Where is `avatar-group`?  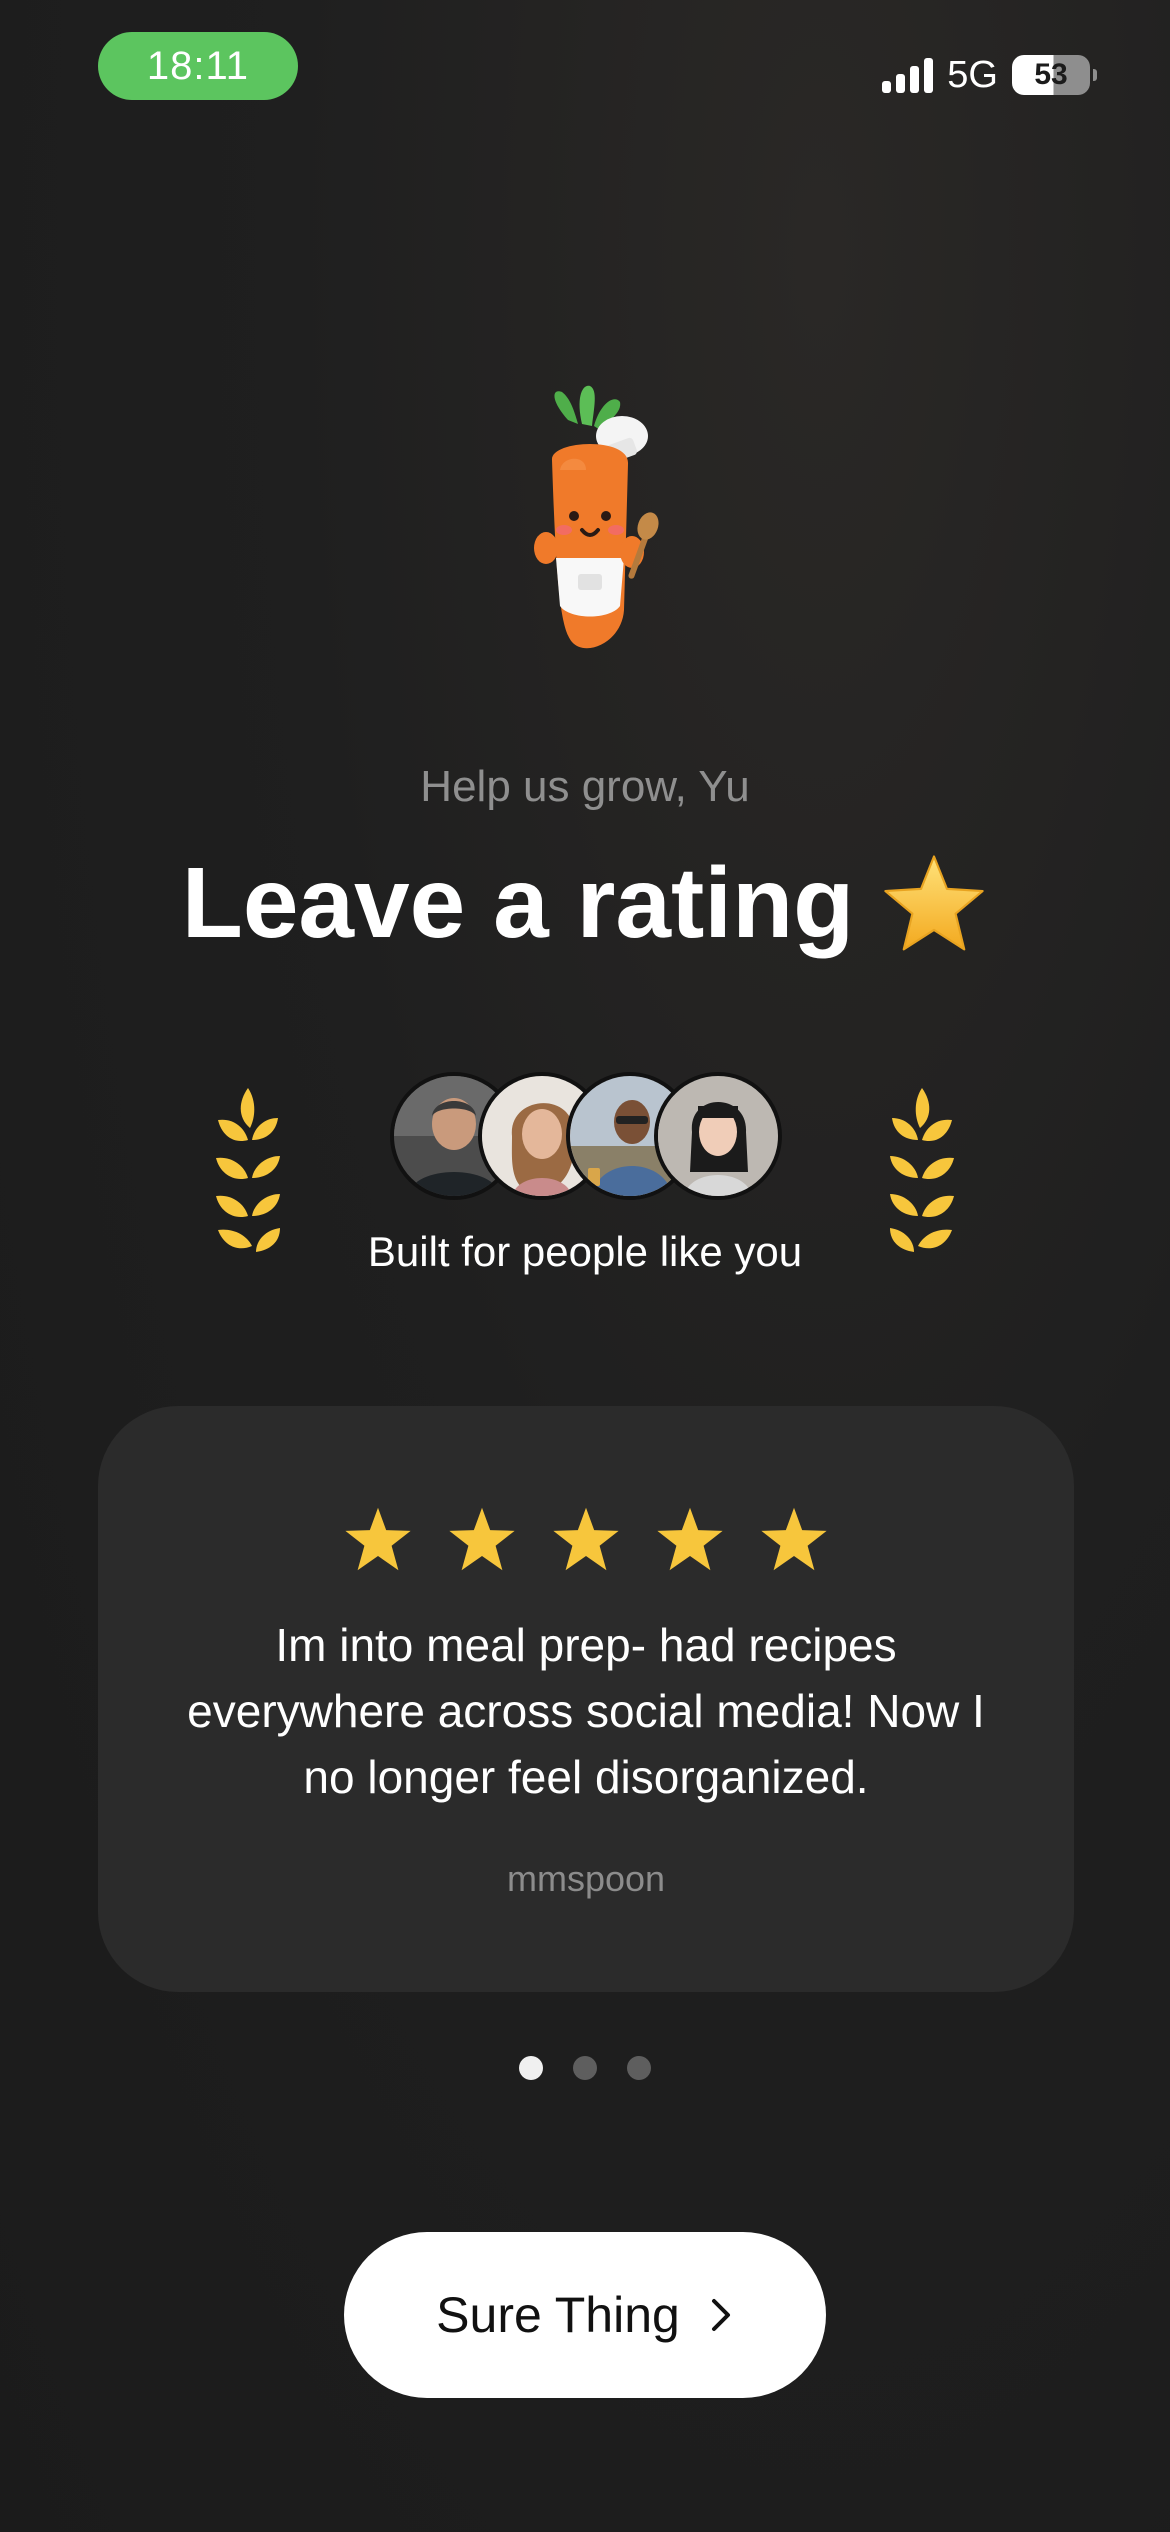 avatar-group is located at coordinates (586, 1137).